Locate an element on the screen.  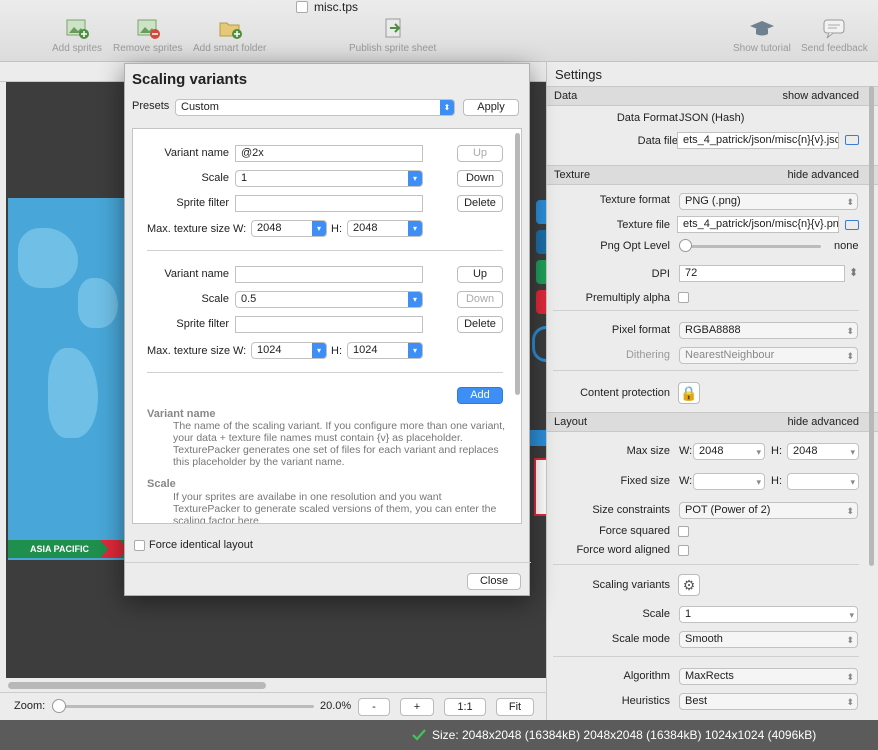
pixel-format-select: RGBA8888 ⬍ is located at coordinates (768, 330).